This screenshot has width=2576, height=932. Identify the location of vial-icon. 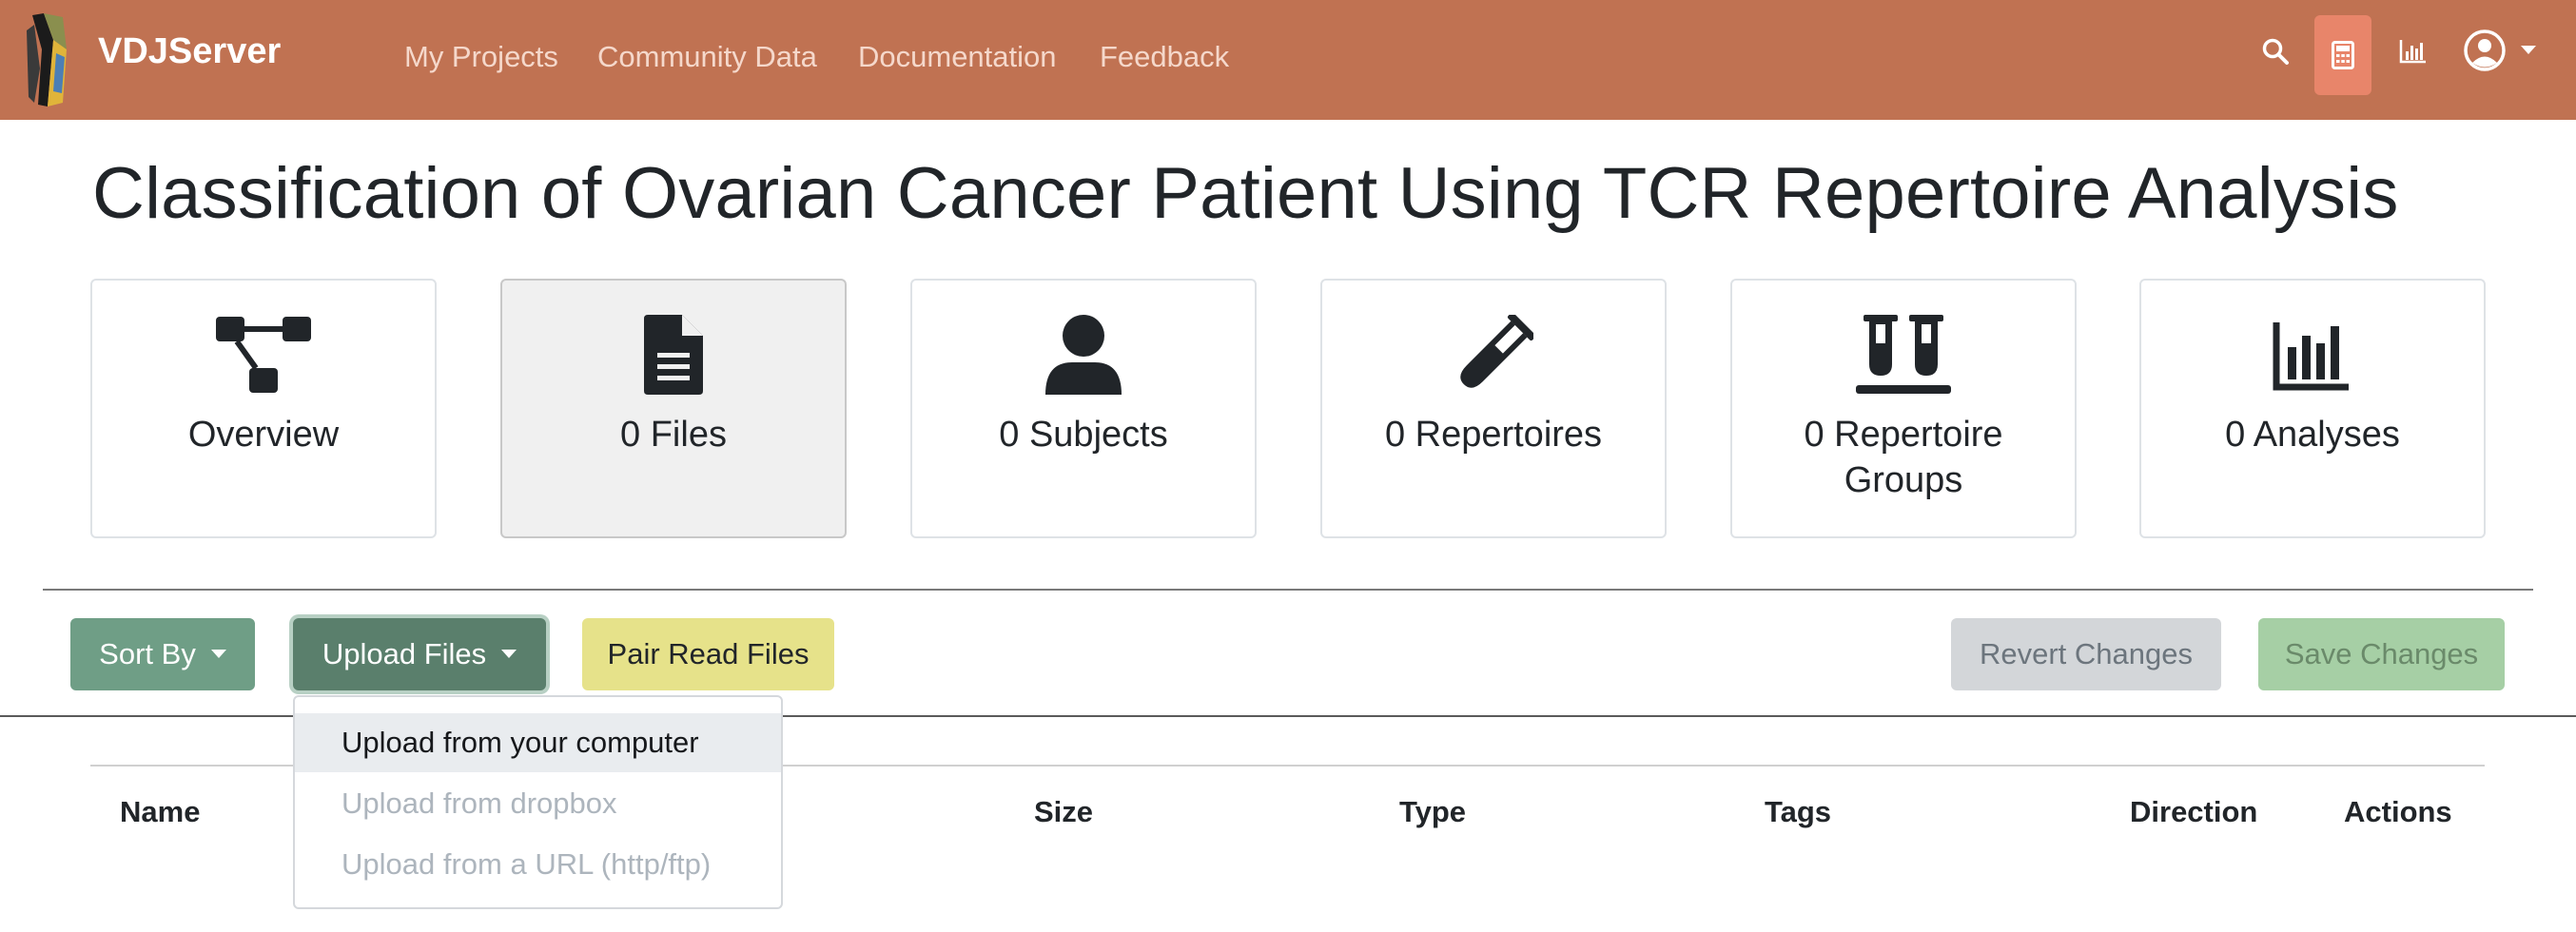
(1494, 355).